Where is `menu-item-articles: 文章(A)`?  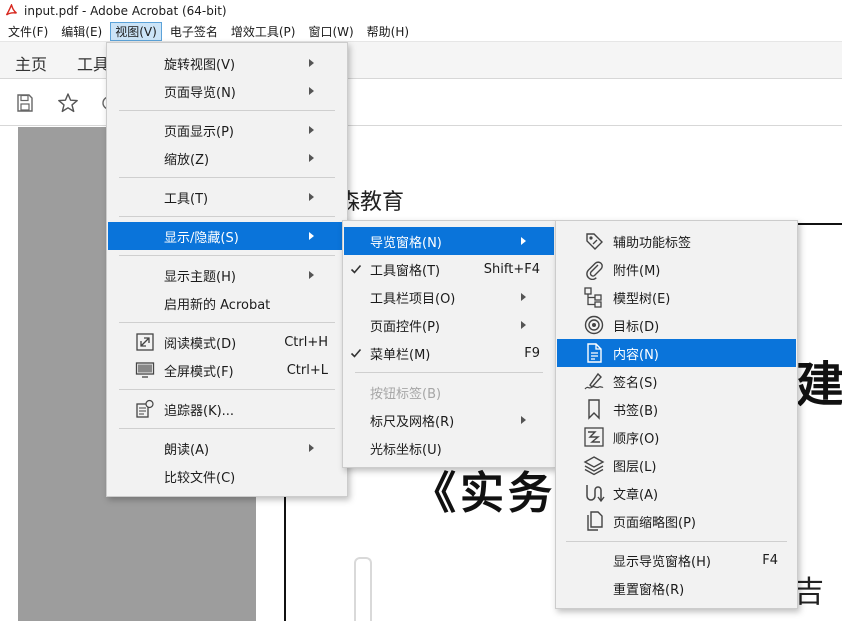 menu-item-articles: 文章(A) is located at coordinates (676, 493).